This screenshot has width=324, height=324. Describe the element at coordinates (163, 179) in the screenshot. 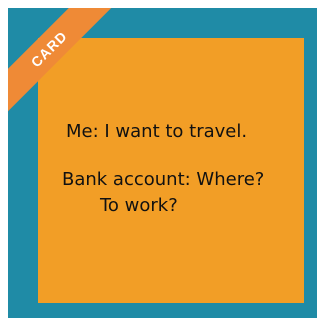

I see `meme-line-2: Bank account: Where?` at that location.